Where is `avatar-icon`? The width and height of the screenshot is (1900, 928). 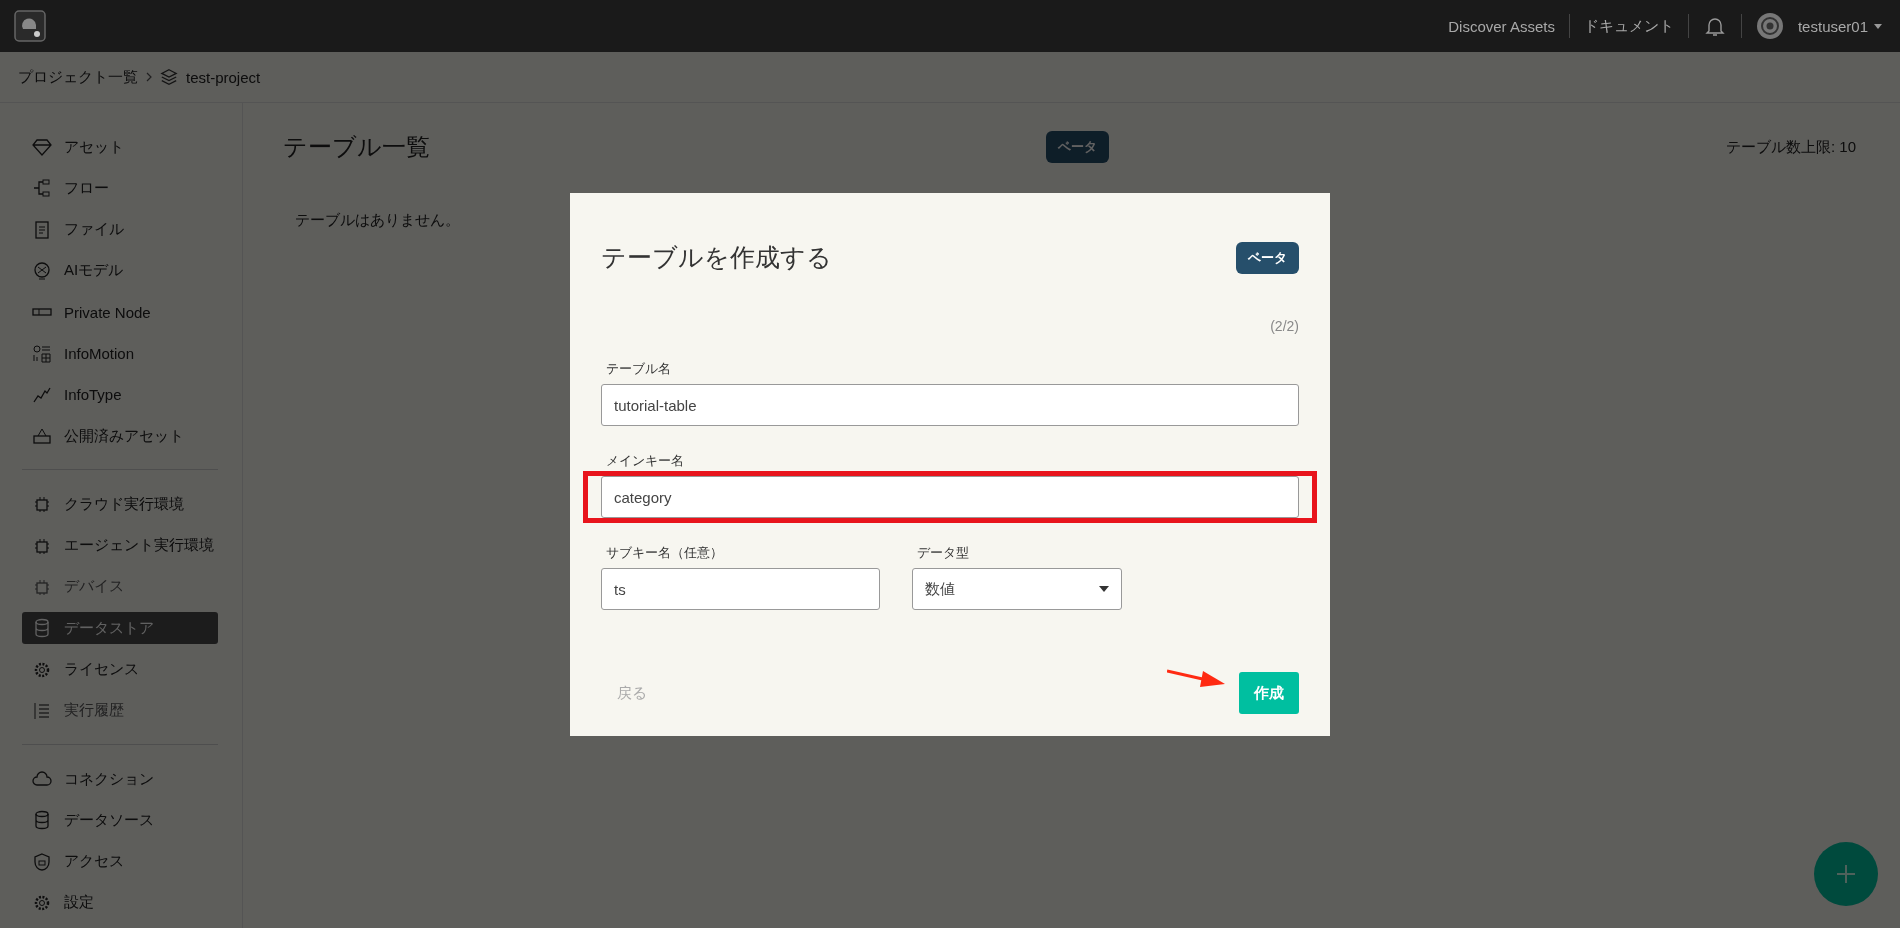
avatar-icon is located at coordinates (1769, 26).